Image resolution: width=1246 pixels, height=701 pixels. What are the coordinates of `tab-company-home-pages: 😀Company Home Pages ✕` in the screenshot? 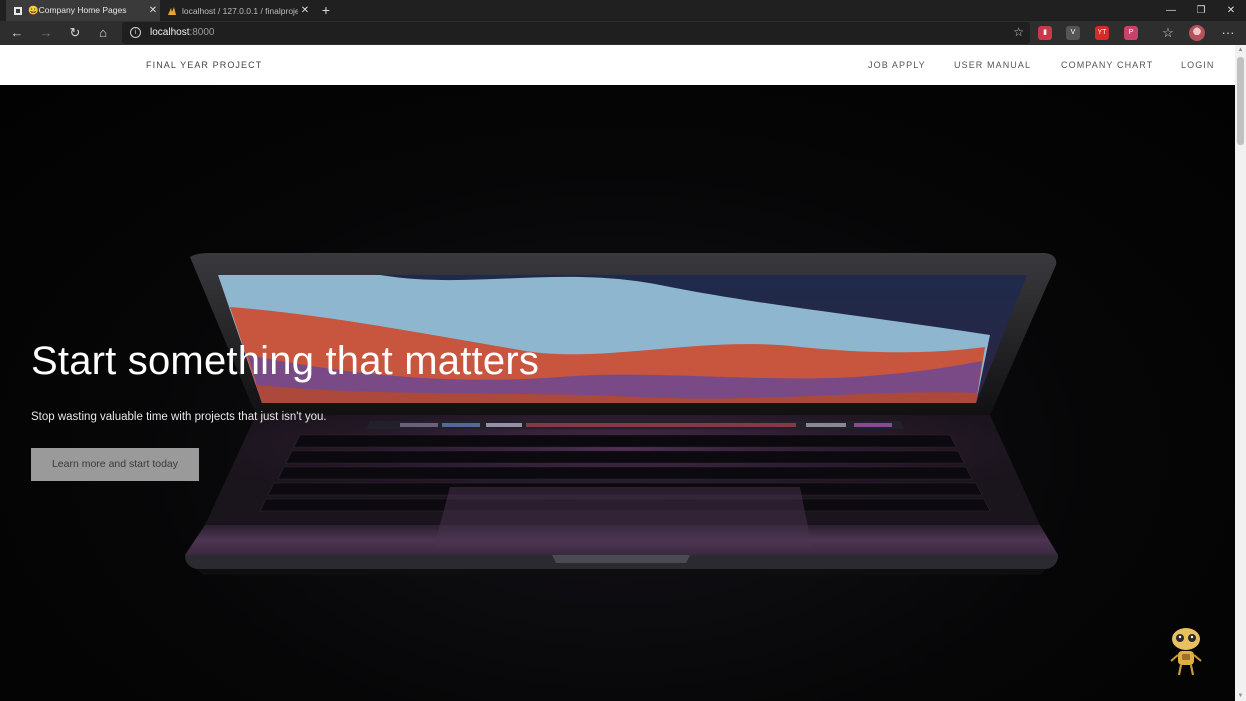 It's located at (83, 10).